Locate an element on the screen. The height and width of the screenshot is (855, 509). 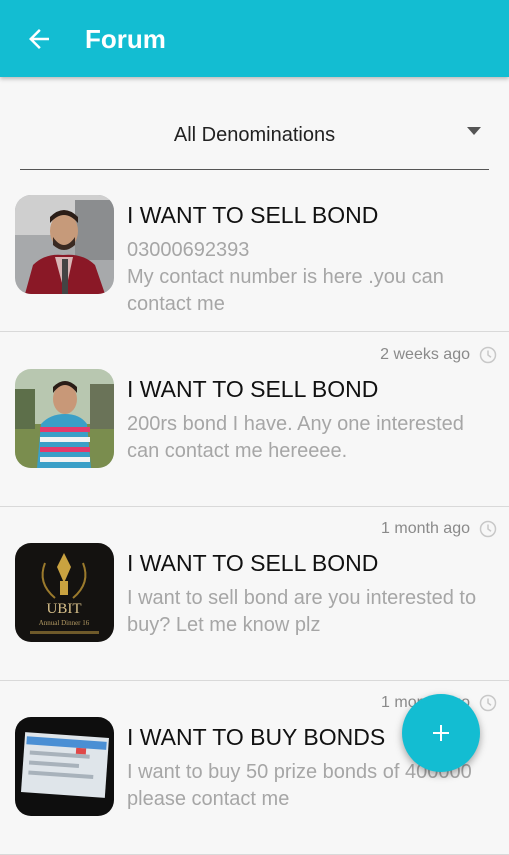
post-time: 2 weeks ago is located at coordinates (425, 354).